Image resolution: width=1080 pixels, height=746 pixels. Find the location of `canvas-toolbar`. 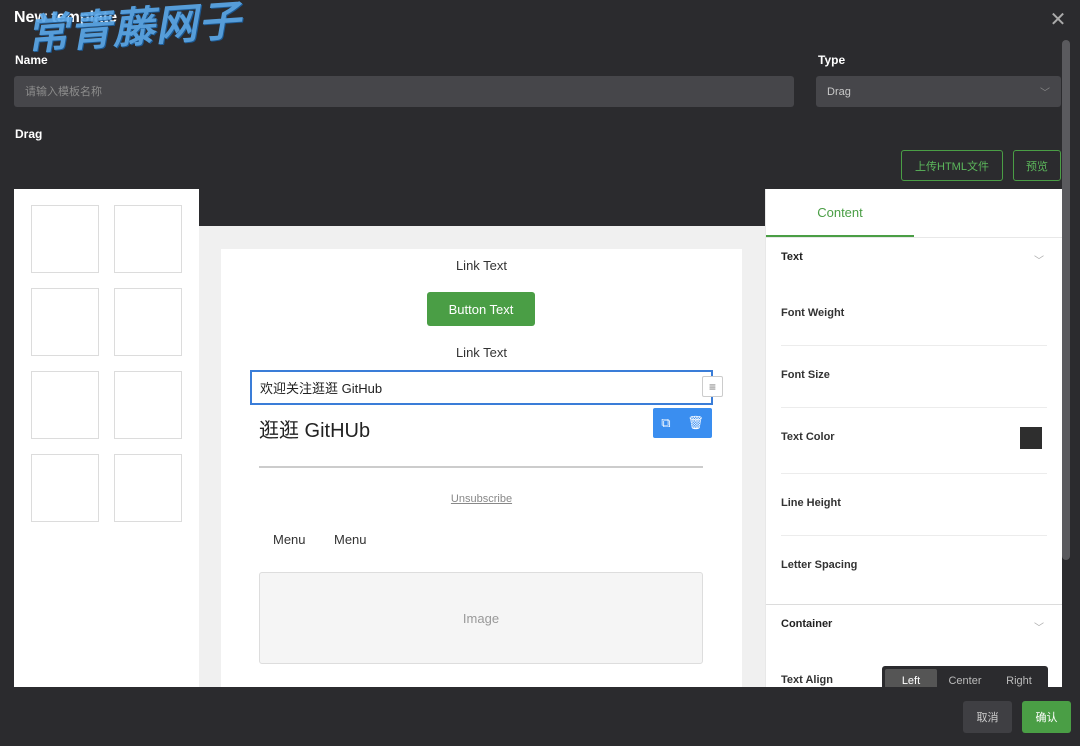

canvas-toolbar is located at coordinates (482, 207).